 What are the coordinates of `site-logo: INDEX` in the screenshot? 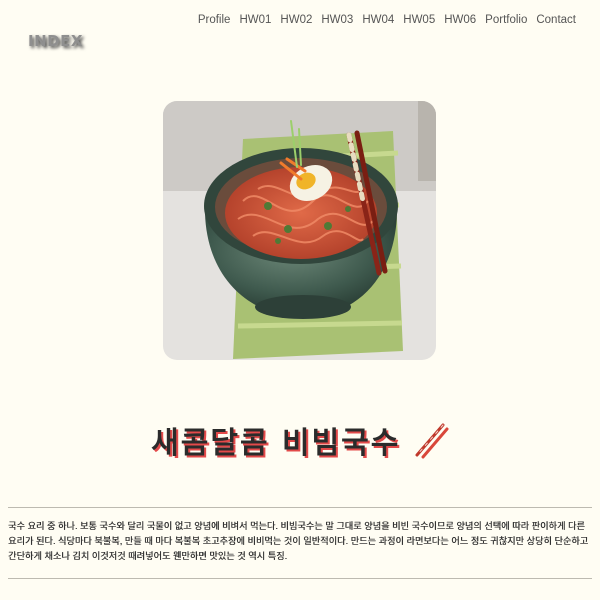 It's located at (55, 41).